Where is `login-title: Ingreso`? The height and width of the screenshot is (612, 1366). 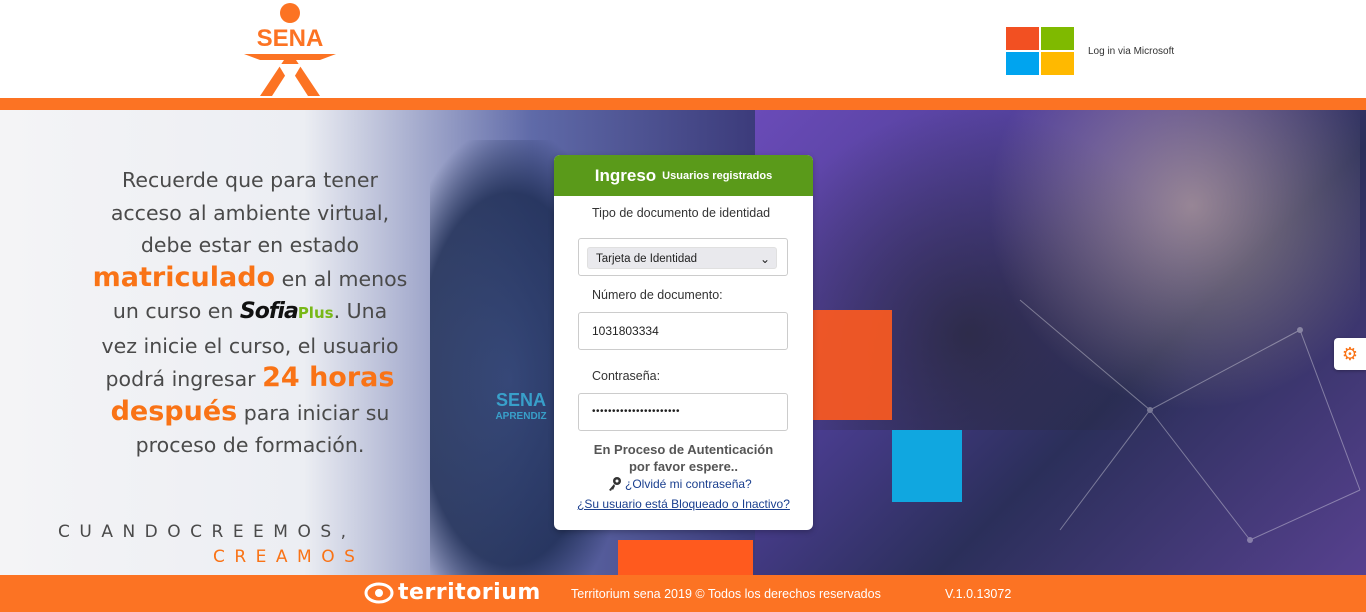
login-title: Ingreso is located at coordinates (625, 175).